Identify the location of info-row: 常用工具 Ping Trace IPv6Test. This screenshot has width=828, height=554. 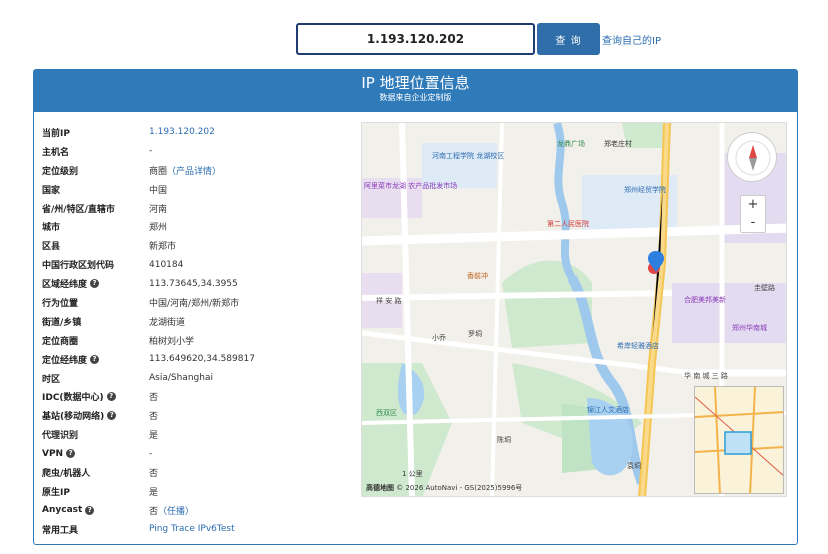
(197, 529).